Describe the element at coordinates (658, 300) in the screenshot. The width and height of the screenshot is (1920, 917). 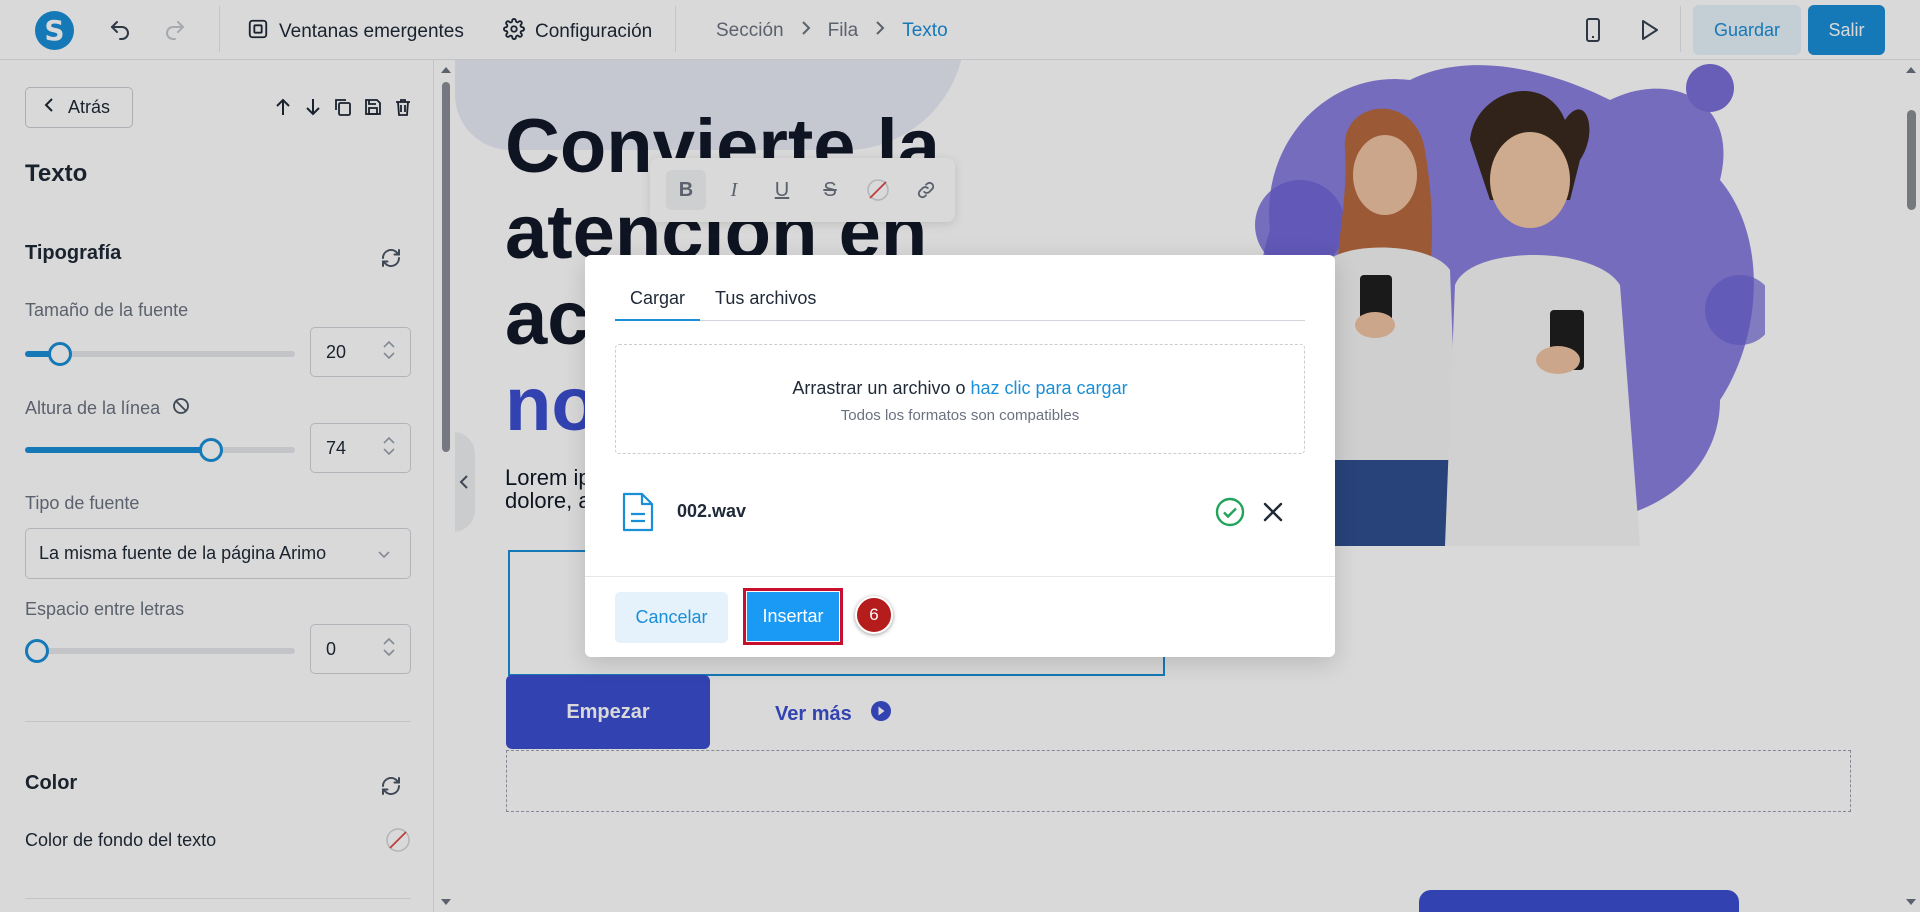
I see `tab-upload: Cargar` at that location.